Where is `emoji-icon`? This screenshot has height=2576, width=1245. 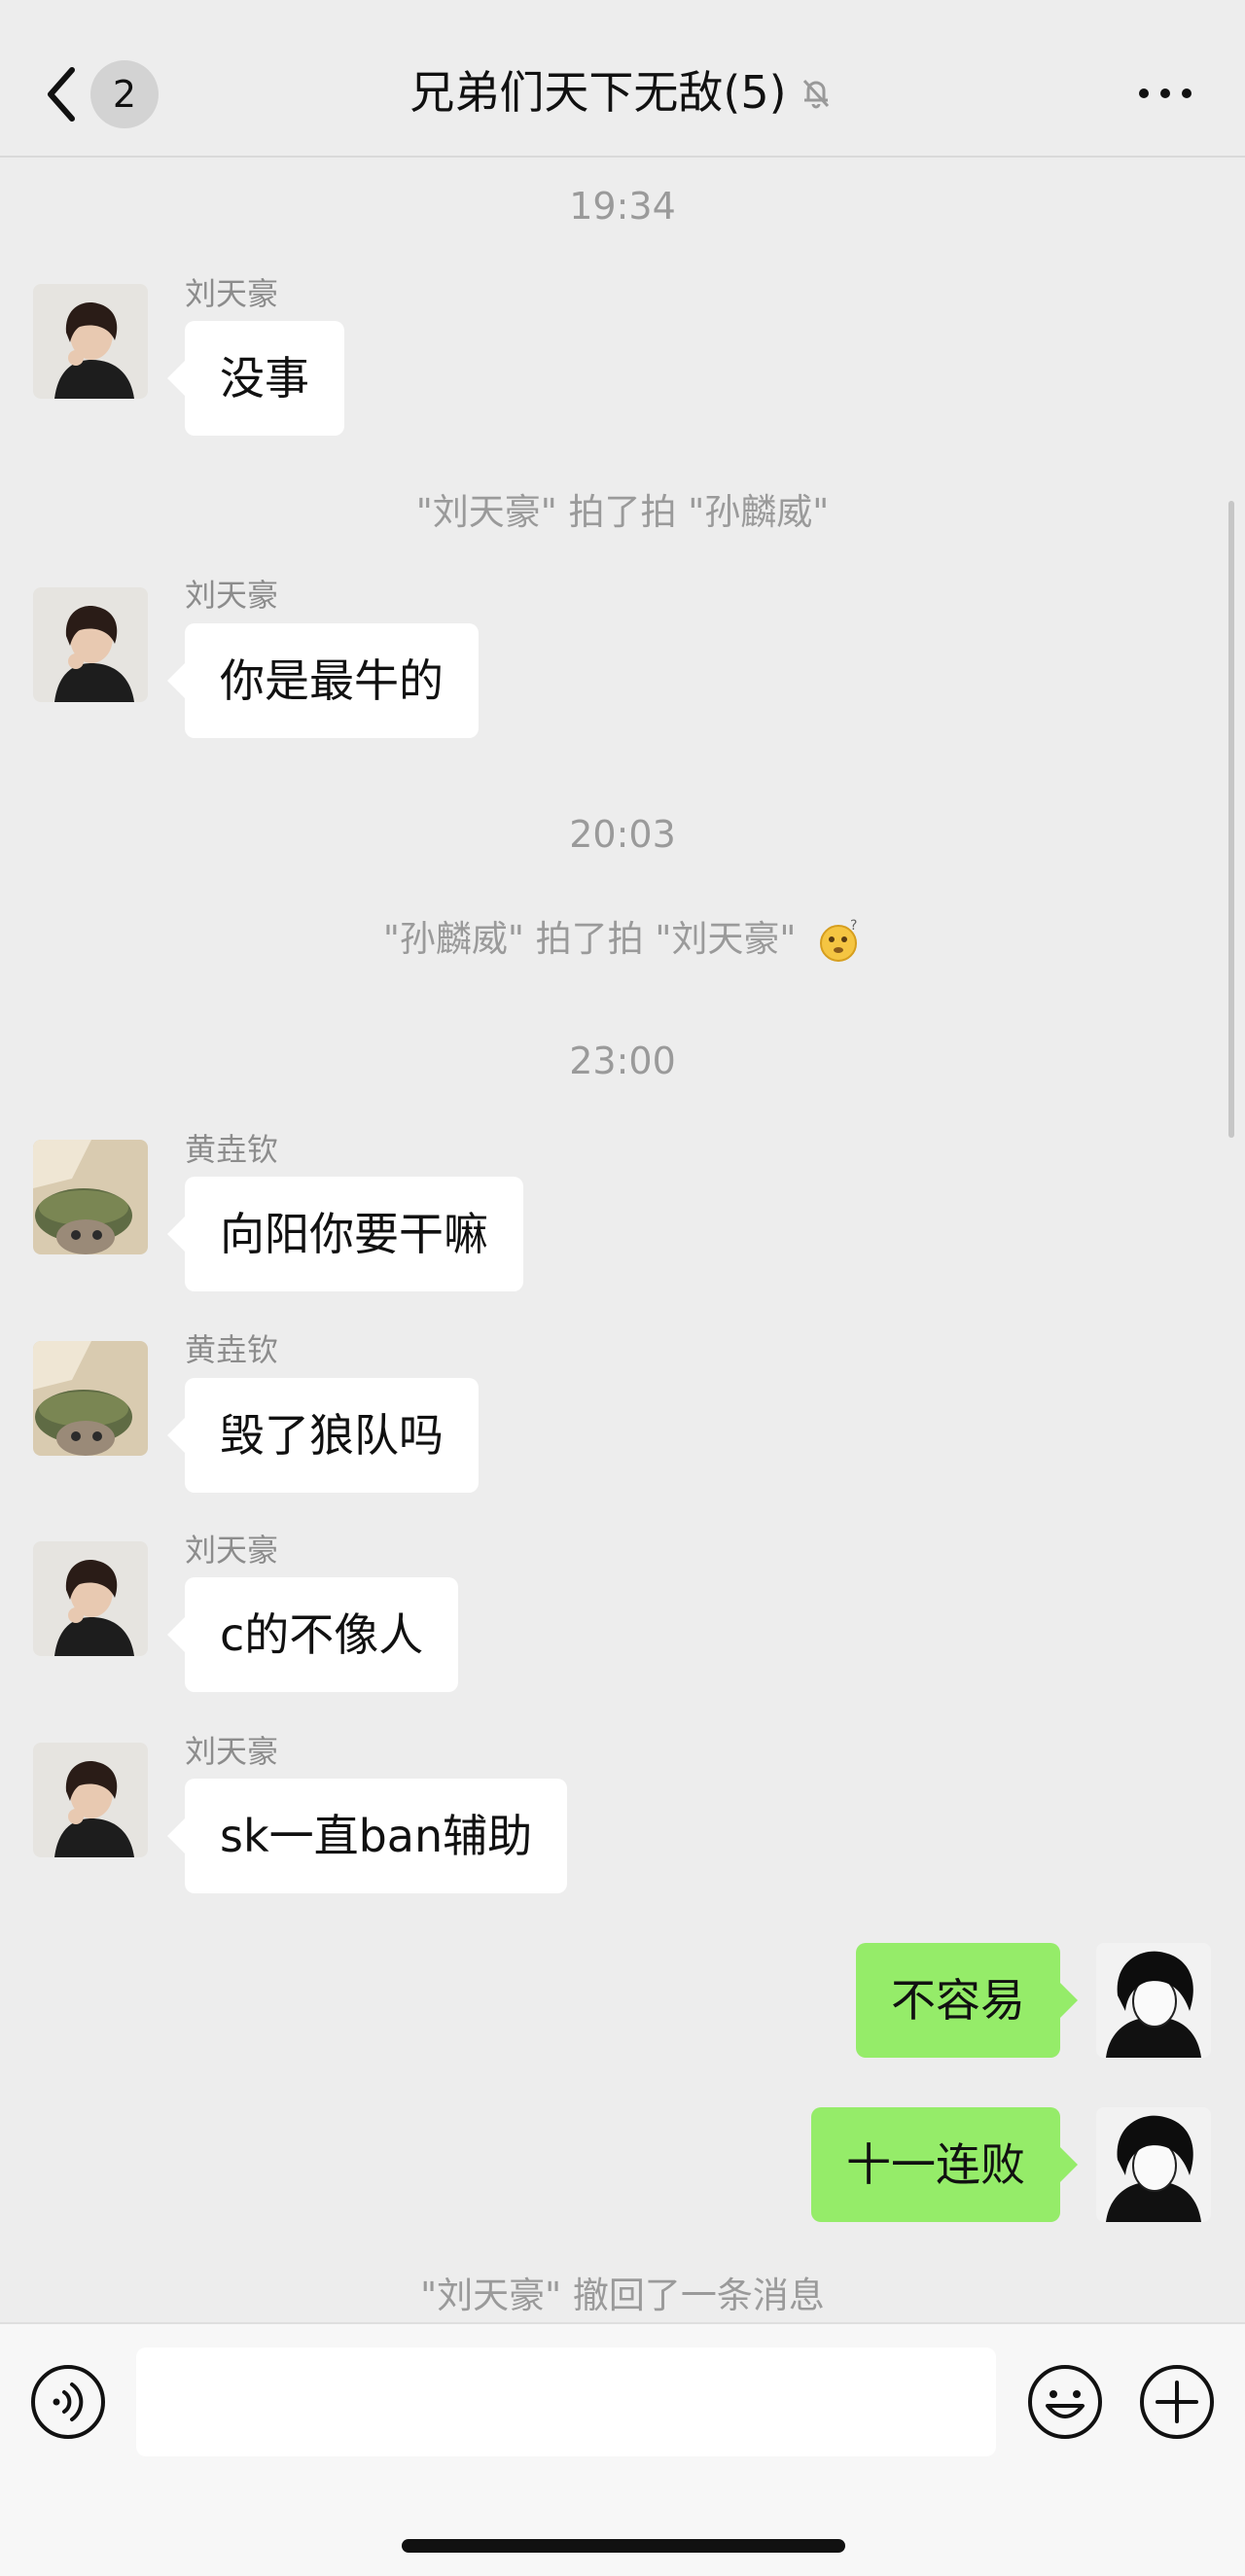
emoji-icon is located at coordinates (1065, 2402).